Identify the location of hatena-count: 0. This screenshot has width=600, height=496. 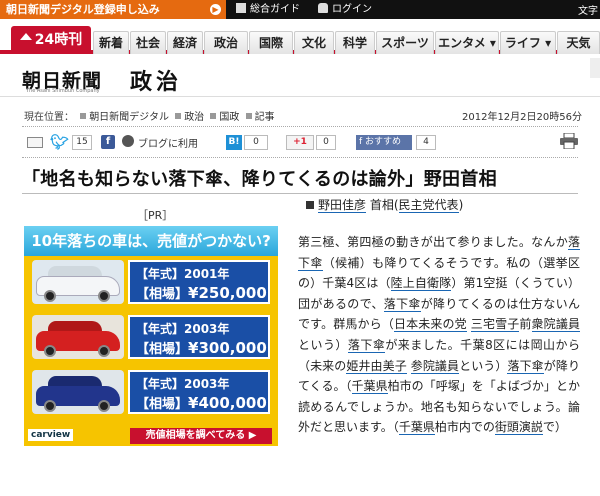
(256, 142).